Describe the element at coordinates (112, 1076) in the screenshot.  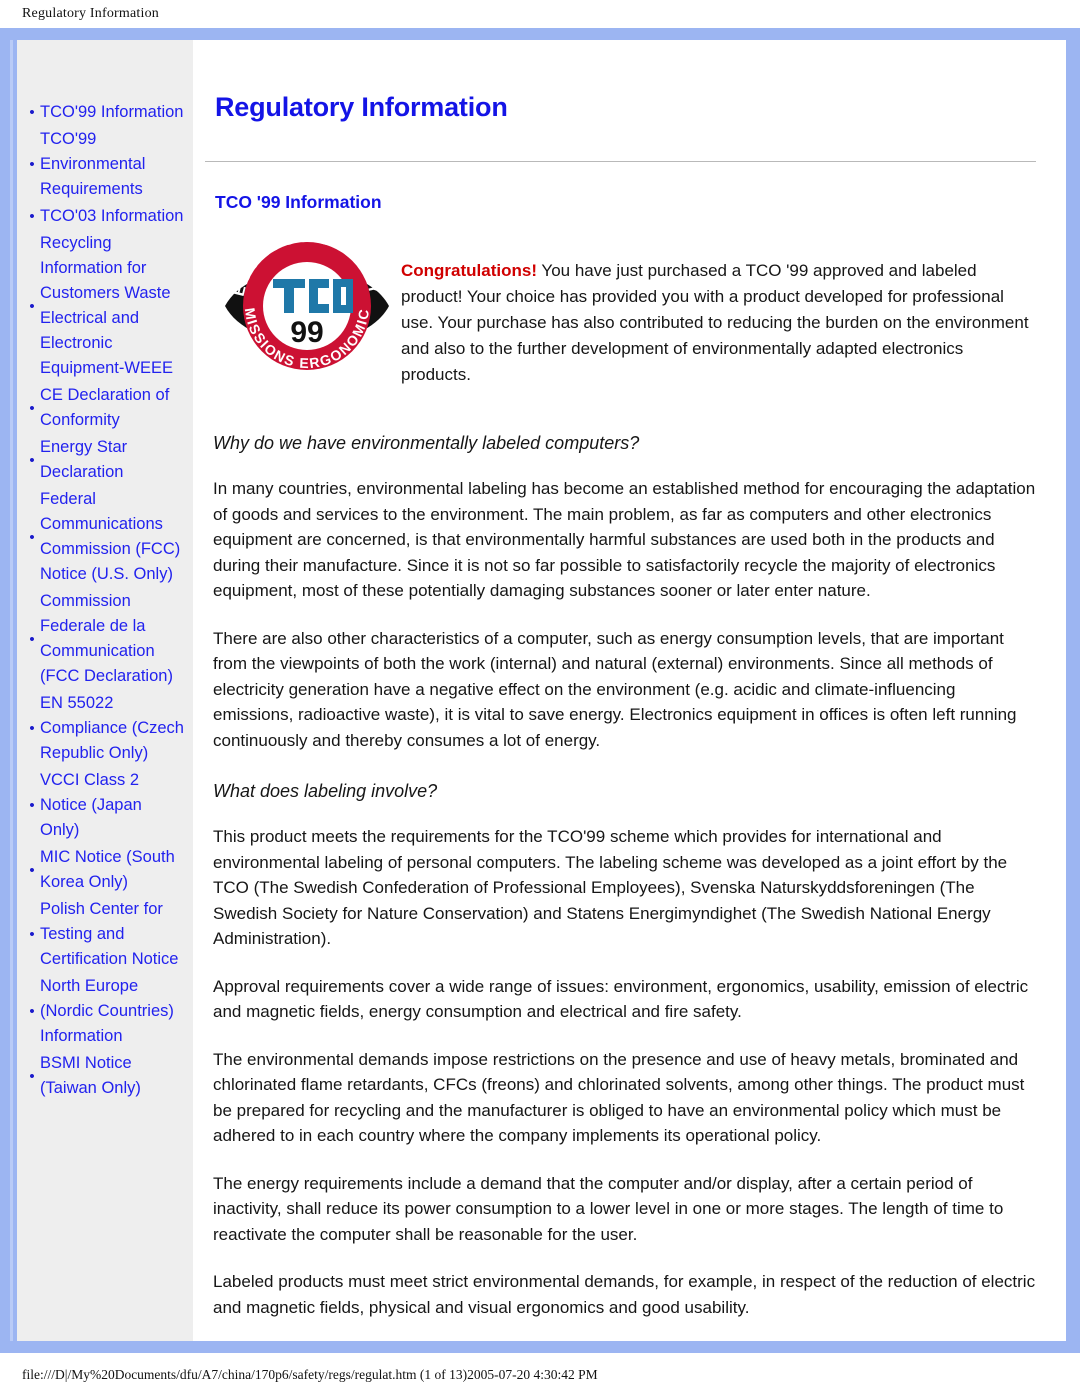
I see `sidebar-item-label: BSMI Notice (Taiwan Only)` at that location.